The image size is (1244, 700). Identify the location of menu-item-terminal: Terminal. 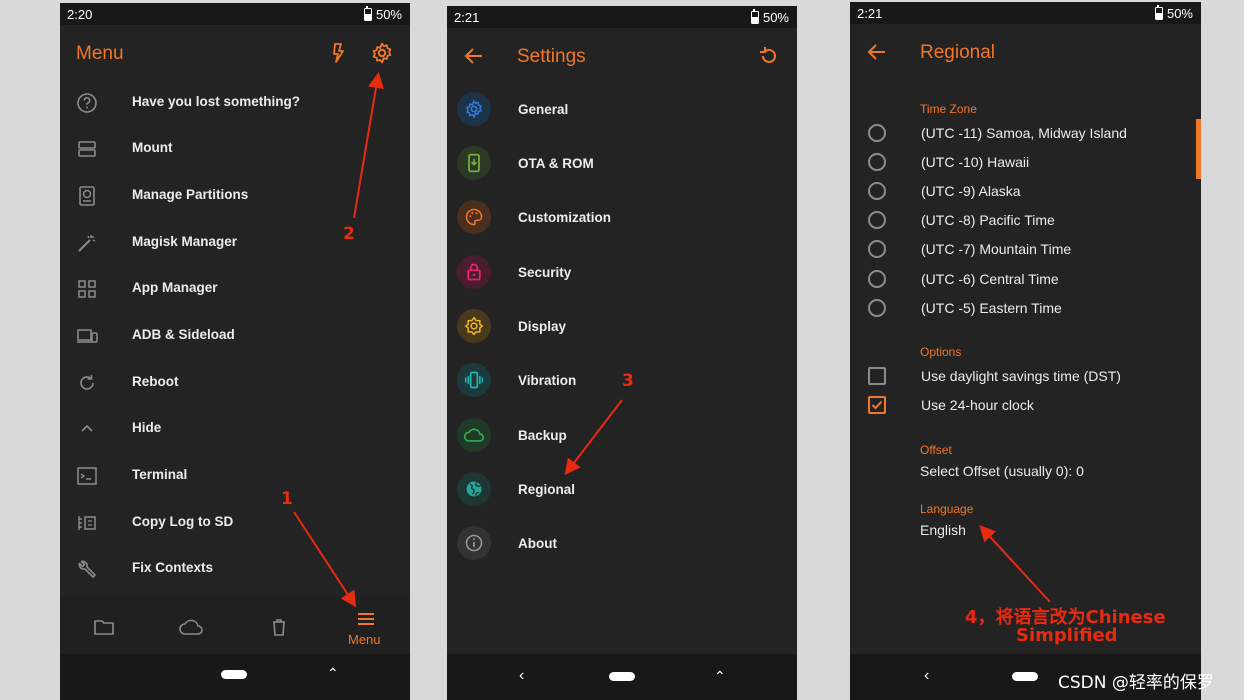
(235, 476).